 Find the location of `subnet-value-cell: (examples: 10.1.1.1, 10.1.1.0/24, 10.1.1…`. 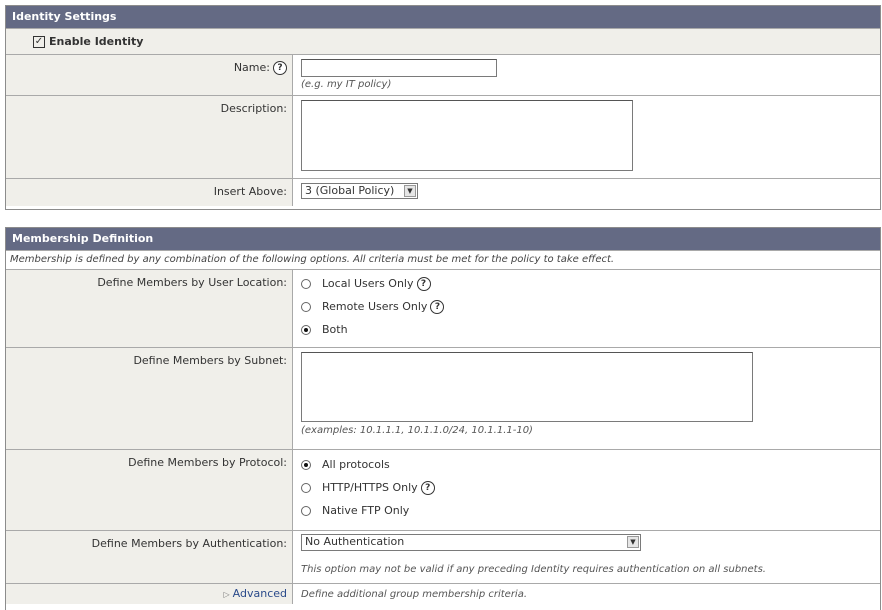

subnet-value-cell: (examples: 10.1.1.1, 10.1.1.0/24, 10.1.1… is located at coordinates (586, 398).